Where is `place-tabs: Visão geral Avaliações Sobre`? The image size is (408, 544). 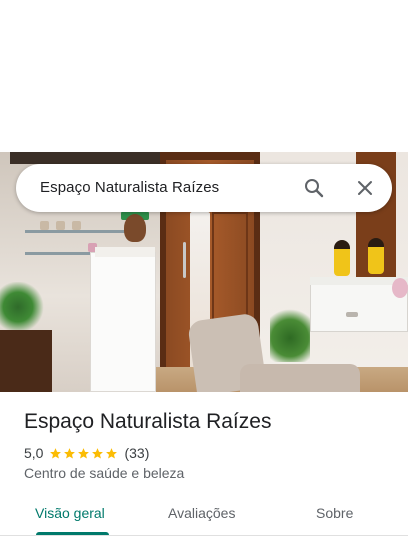
place-tabs: Visão geral Avaliações Sobre is located at coordinates (204, 514).